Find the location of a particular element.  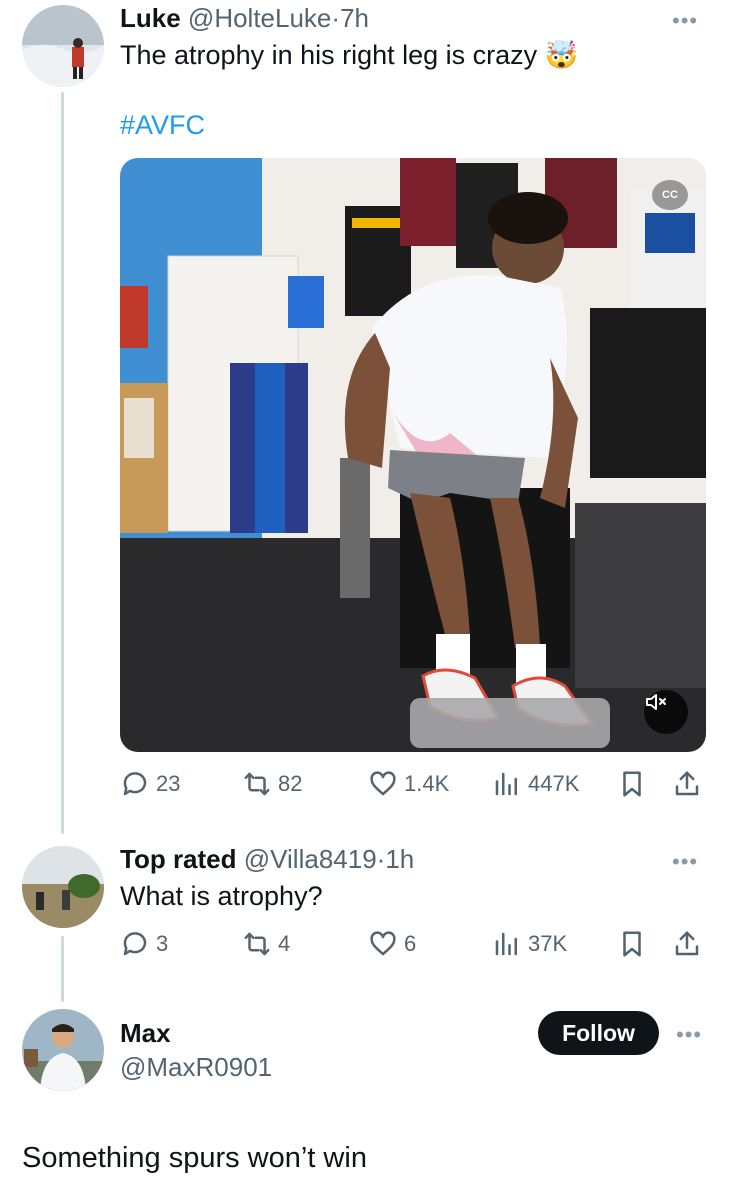

exploding-head-emoji: 🤯 is located at coordinates (561, 55).